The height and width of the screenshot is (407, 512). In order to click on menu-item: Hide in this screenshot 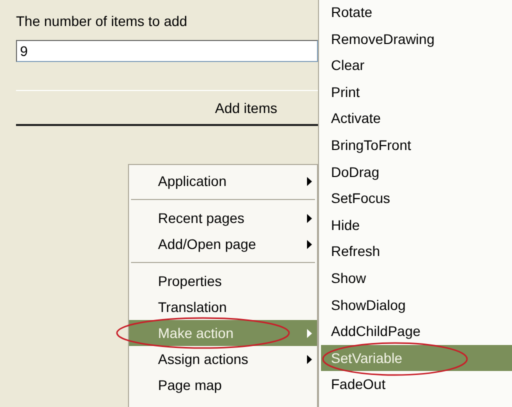, I will do `click(416, 225)`.